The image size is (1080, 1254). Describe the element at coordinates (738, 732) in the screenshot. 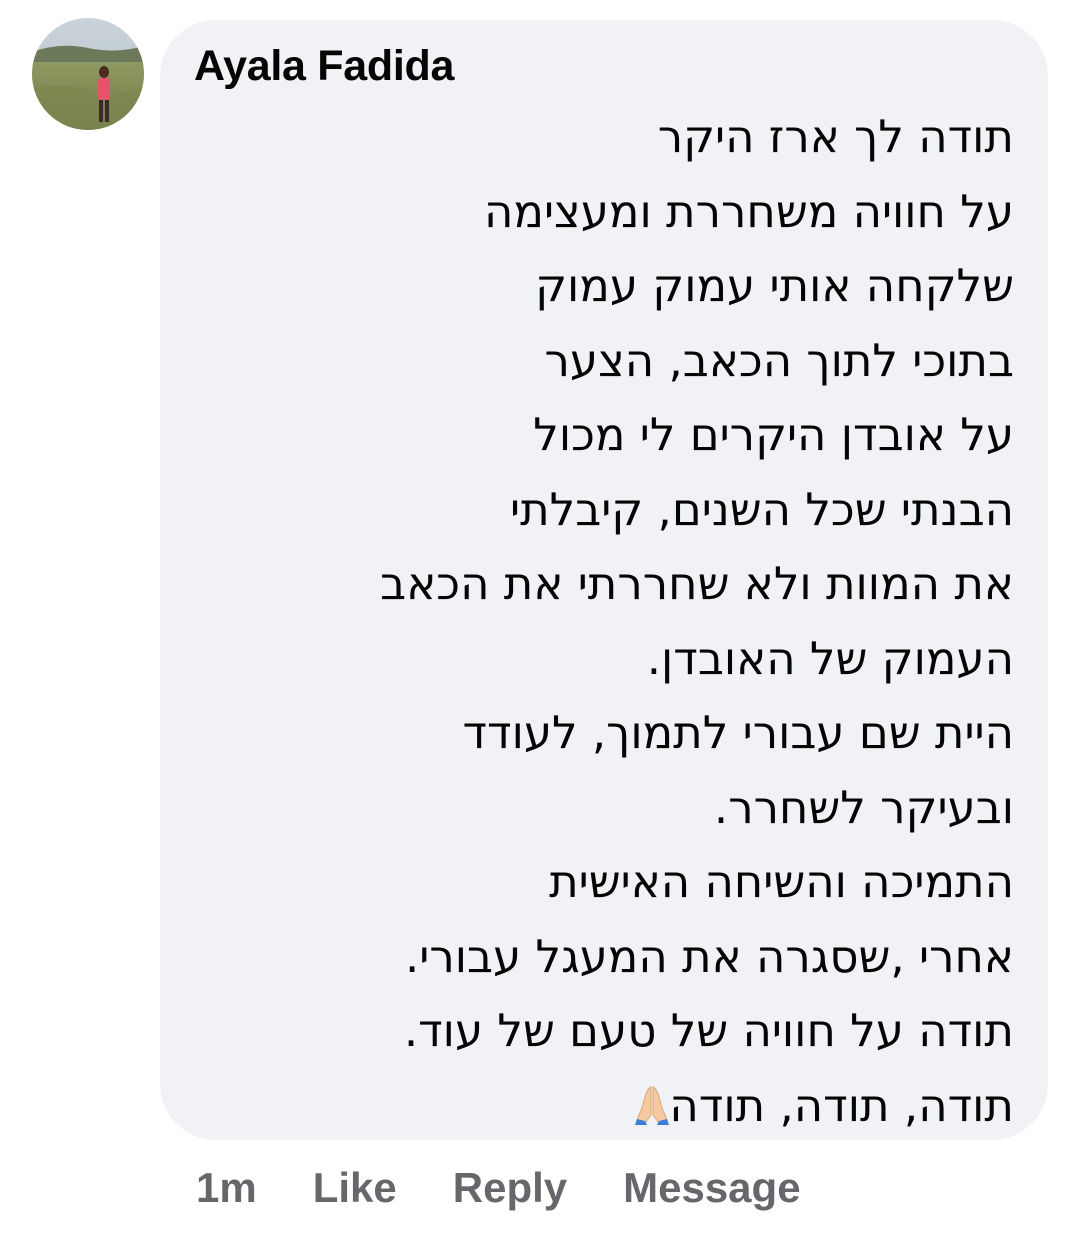

I see `comment-line: היית שם עבורי לתמוך, לעודד` at that location.